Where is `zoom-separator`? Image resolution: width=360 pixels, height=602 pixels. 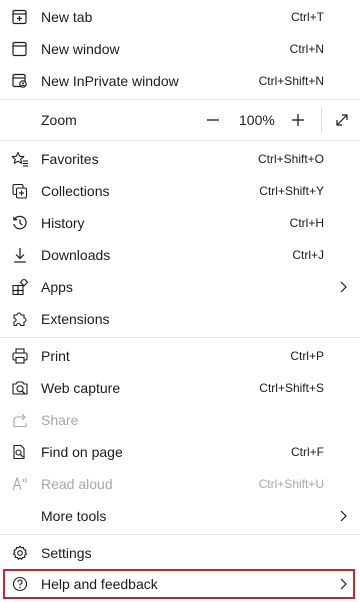
zoom-separator is located at coordinates (321, 120).